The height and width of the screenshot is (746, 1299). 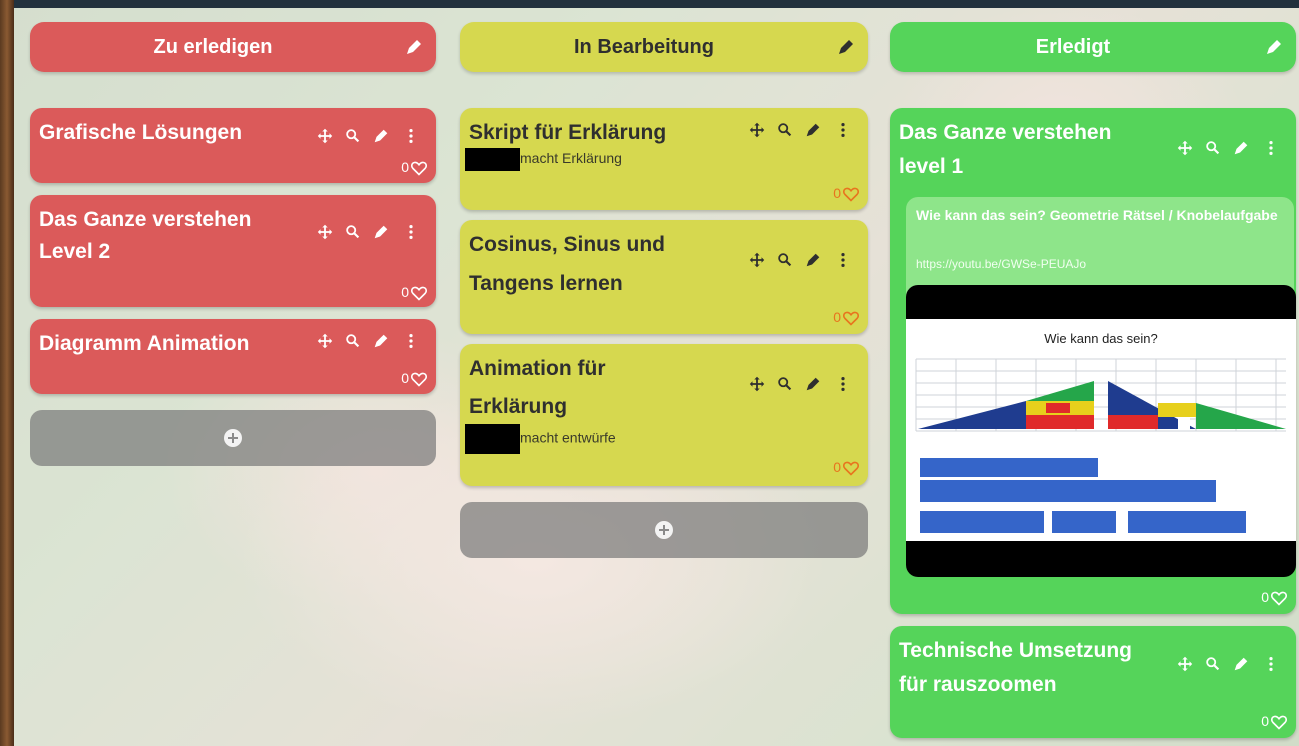 What do you see at coordinates (233, 145) in the screenshot?
I see `card-grafische-loesungen: Grafische Lösungen 0` at bounding box center [233, 145].